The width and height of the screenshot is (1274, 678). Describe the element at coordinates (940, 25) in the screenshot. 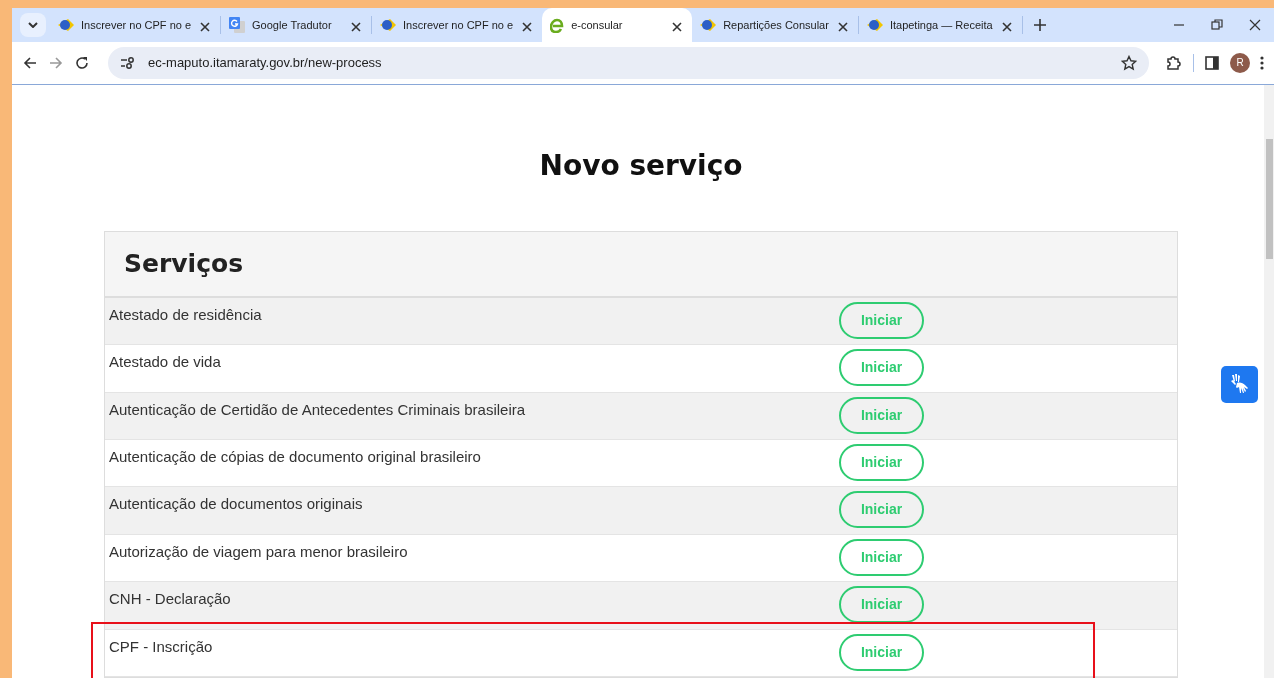

I see `browser-tab: Itapetinga — Receita` at that location.